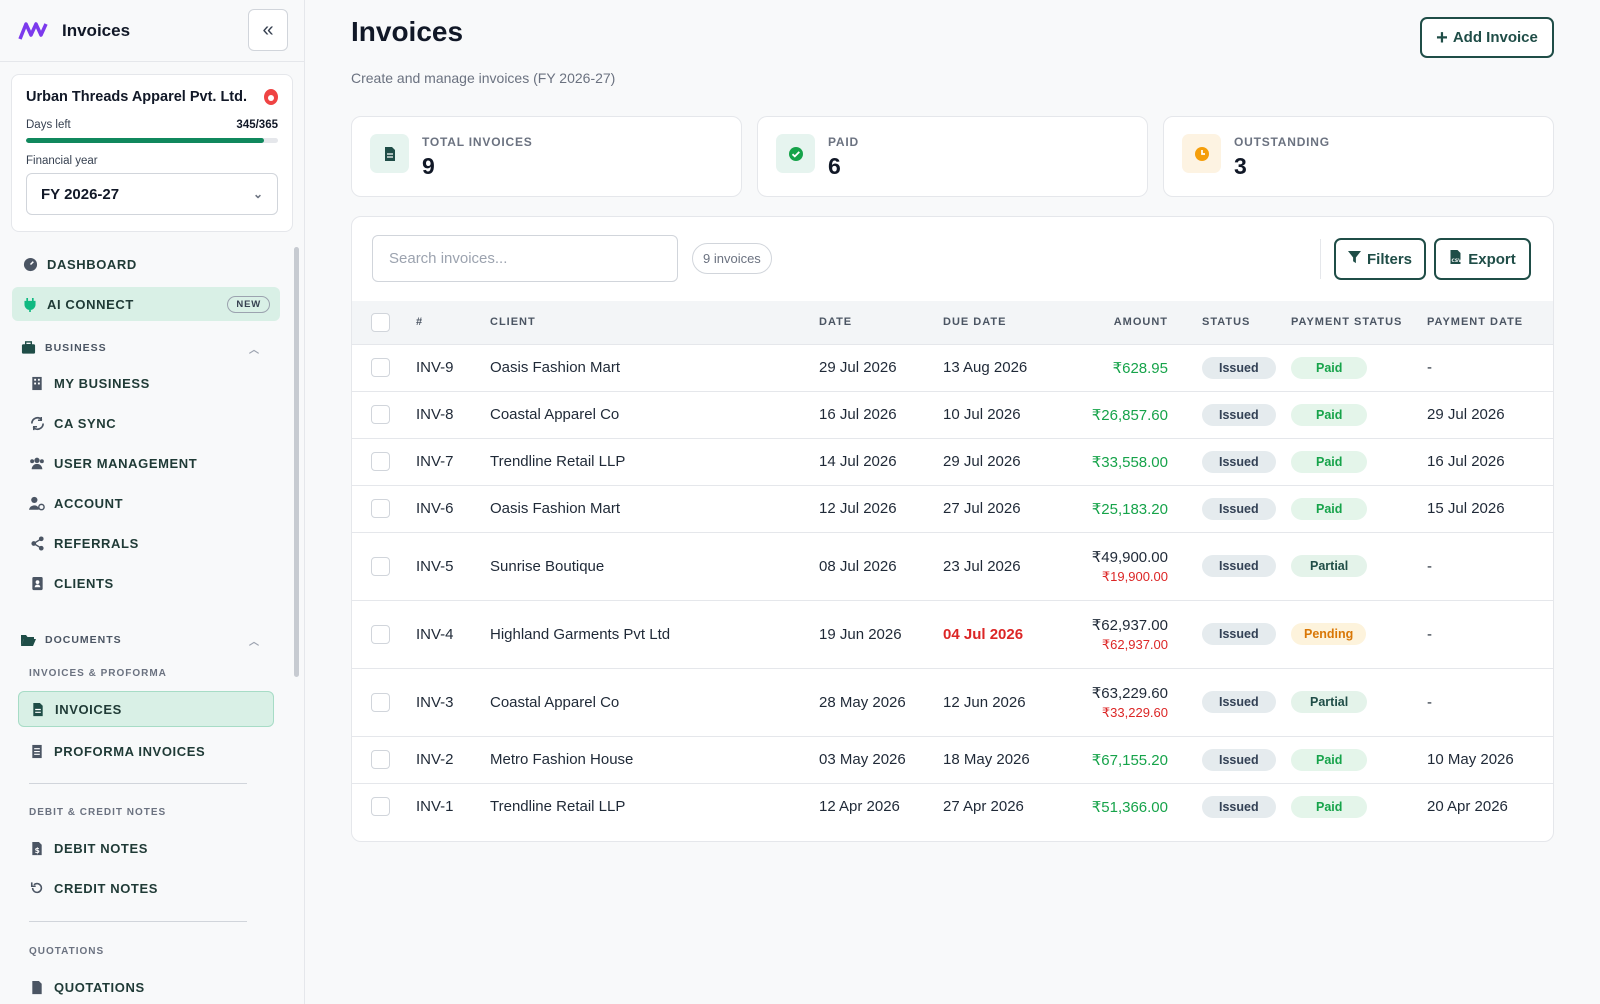 The image size is (1600, 1004). What do you see at coordinates (89, 503) in the screenshot?
I see `nav-account-label: ACCOUNT` at bounding box center [89, 503].